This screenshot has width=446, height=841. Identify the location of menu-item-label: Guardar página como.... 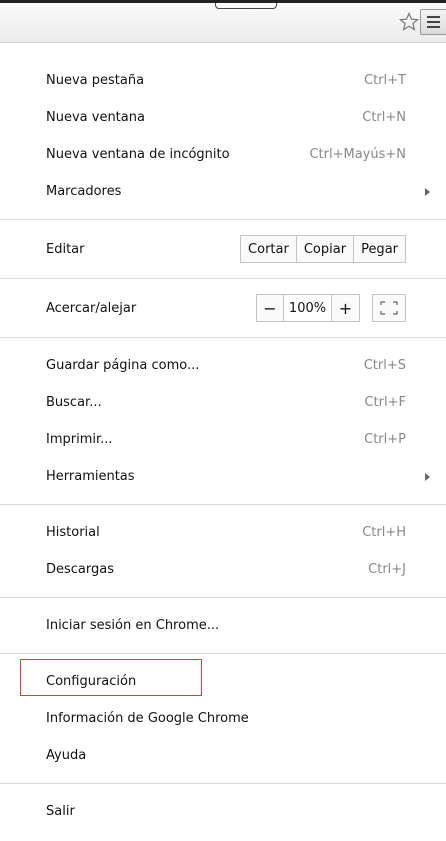
(123, 365).